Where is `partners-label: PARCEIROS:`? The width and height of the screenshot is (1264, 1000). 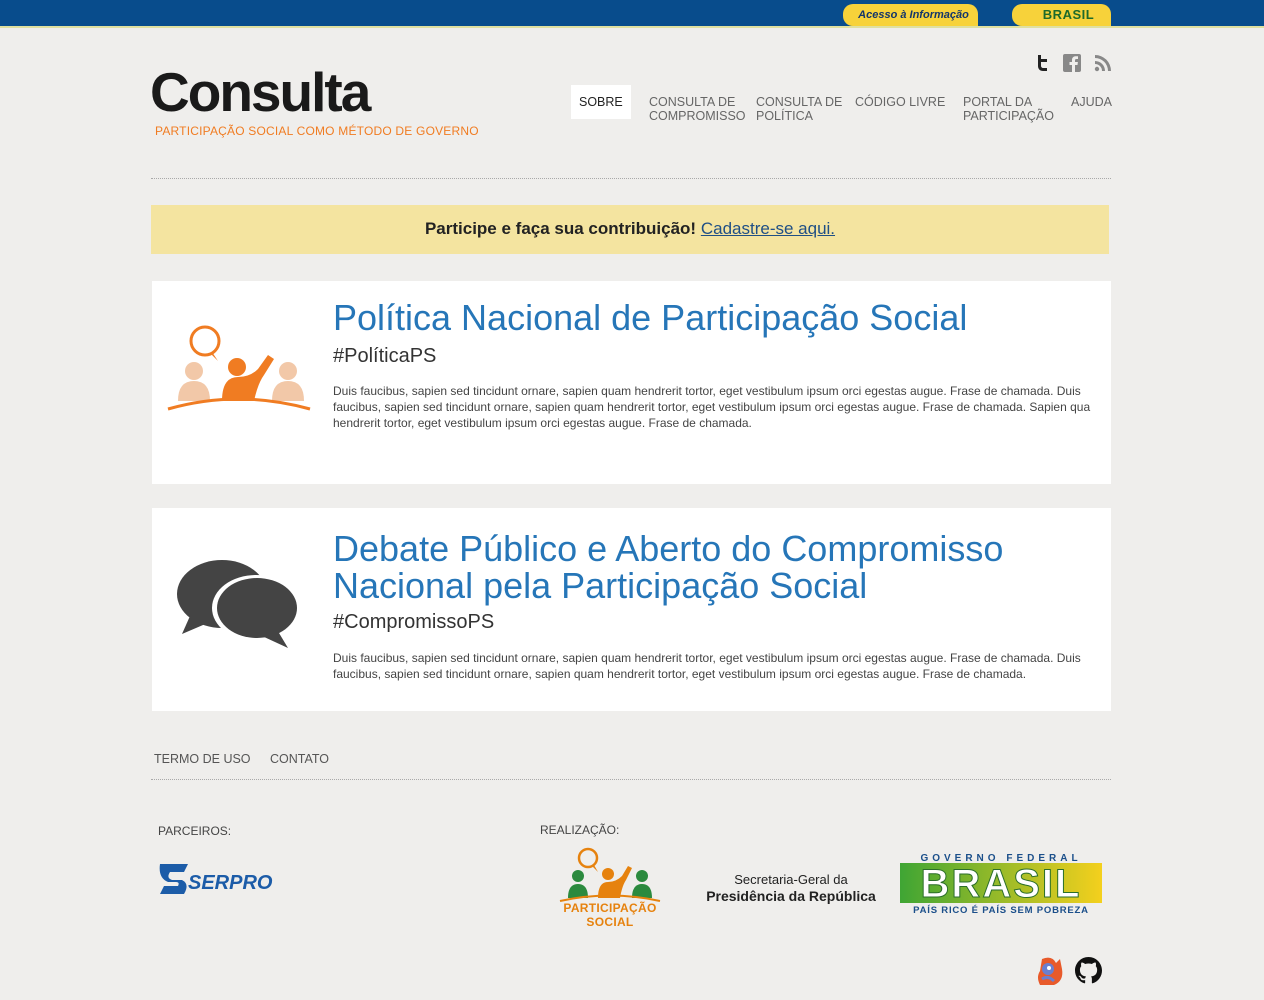 partners-label: PARCEIROS: is located at coordinates (195, 831).